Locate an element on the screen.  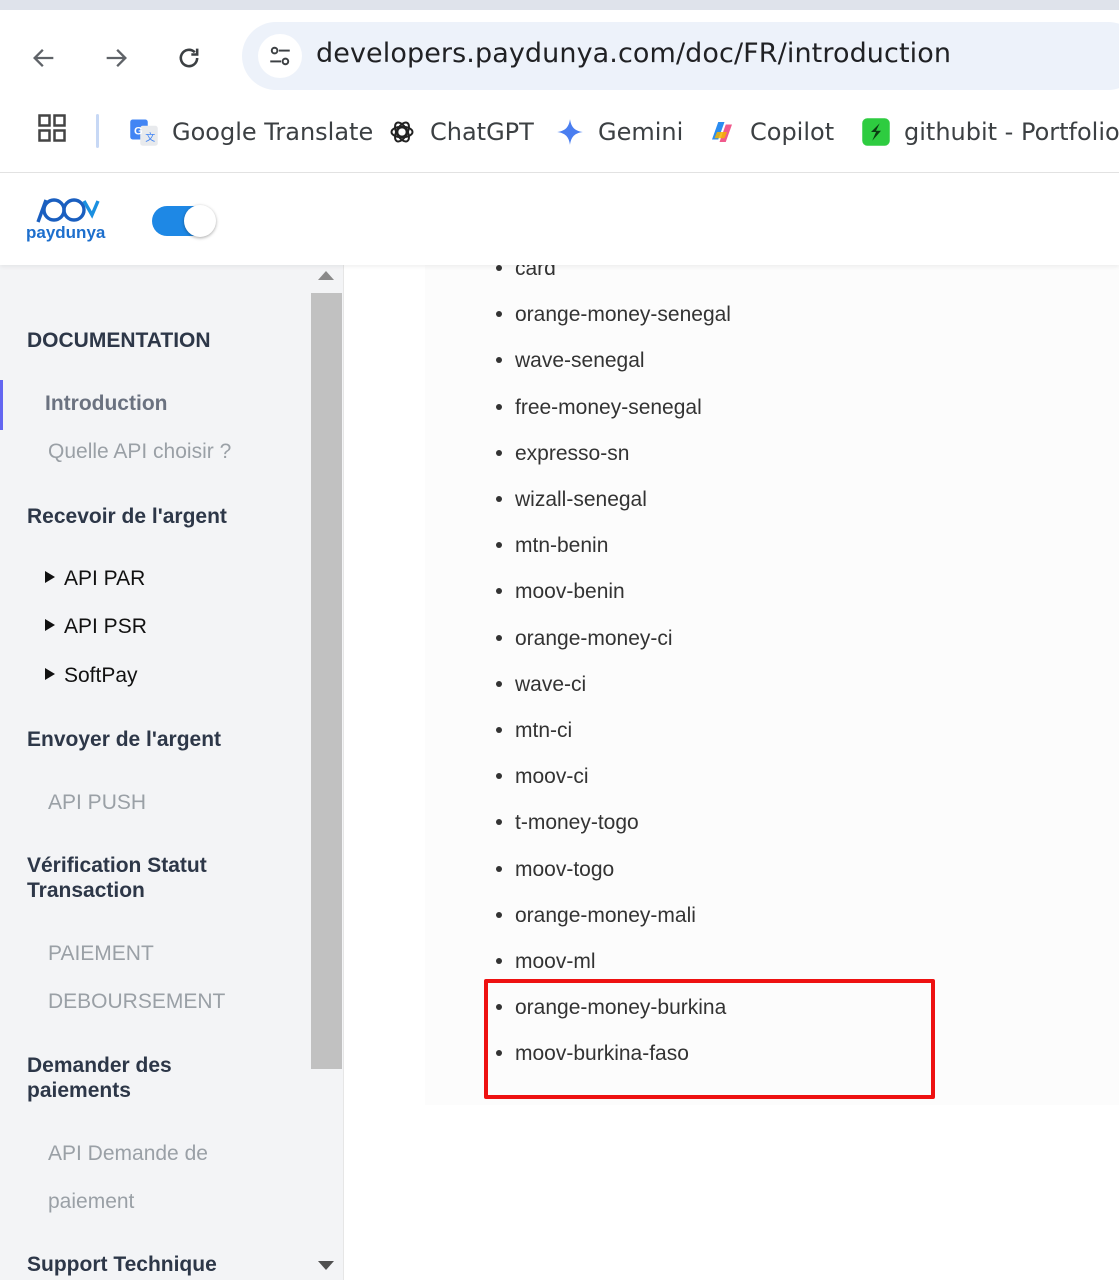
bookmark-google-translate: G文 Google Translate is located at coordinates (250, 132).